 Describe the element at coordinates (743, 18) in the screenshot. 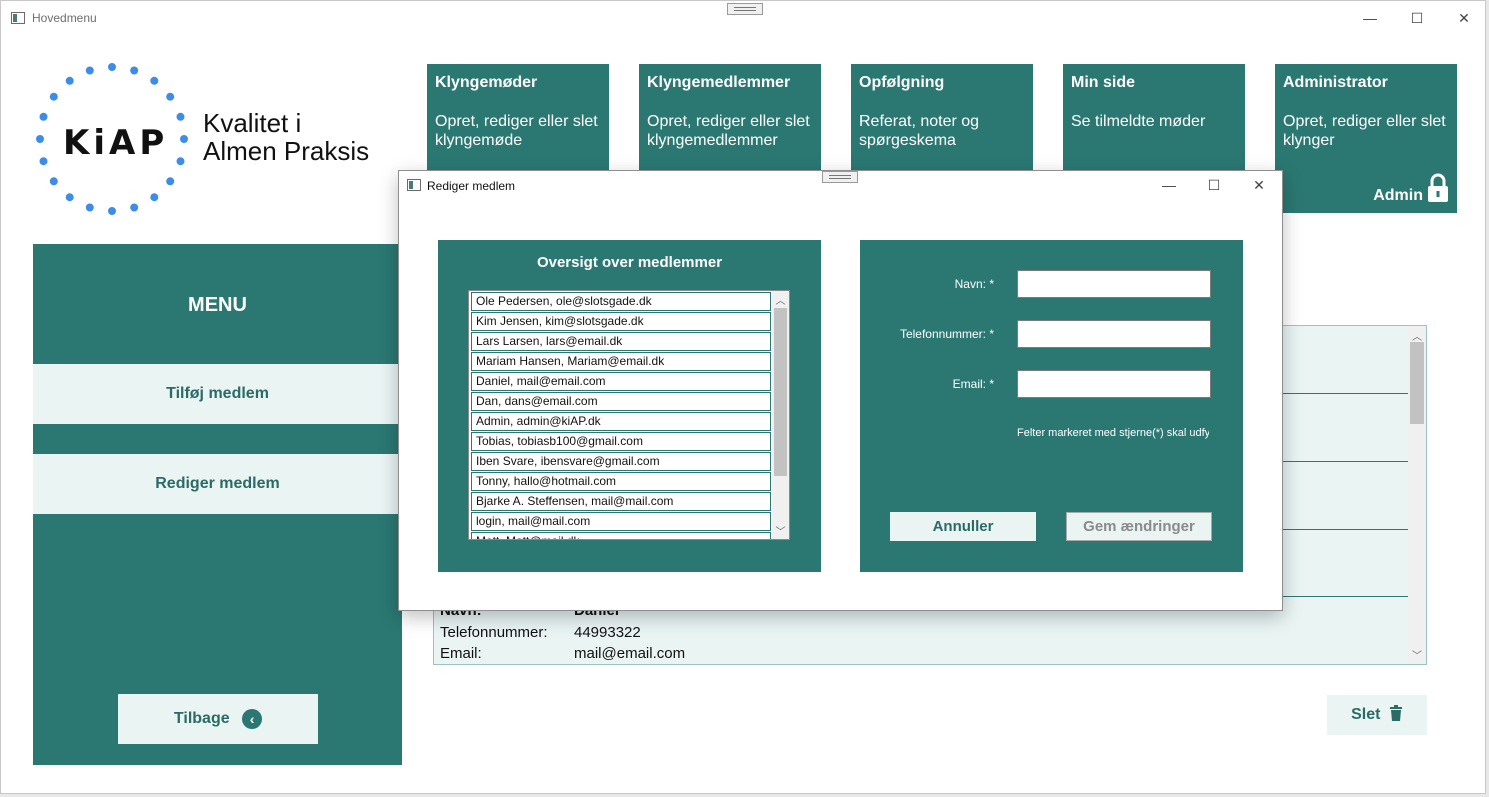

I see `main-titlebar: Hovedmenu — ☐ ✕` at that location.